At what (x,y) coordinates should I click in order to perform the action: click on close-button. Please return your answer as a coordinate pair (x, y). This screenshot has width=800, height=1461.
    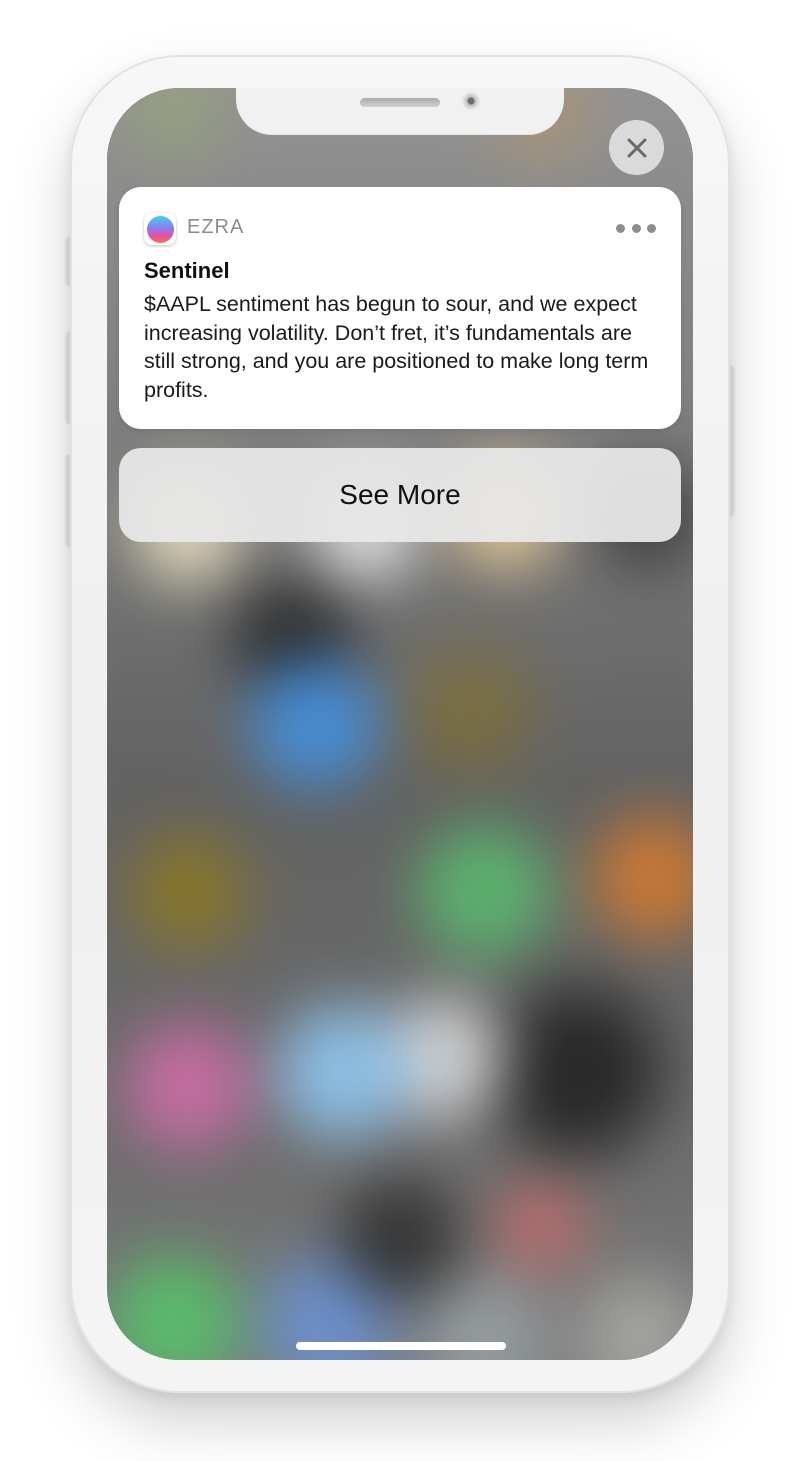
    Looking at the image, I should click on (636, 147).